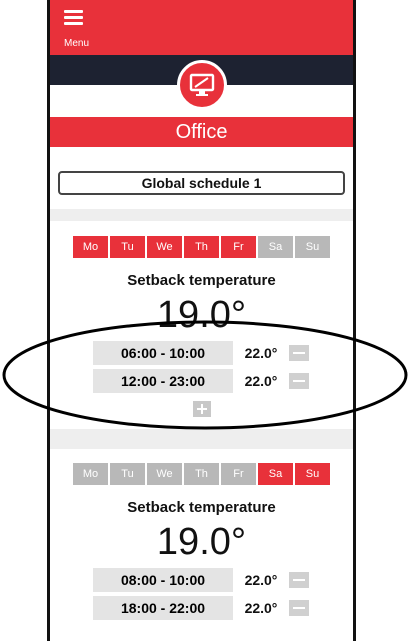 The width and height of the screenshot is (410, 641). I want to click on menu-label: Menu, so click(77, 43).